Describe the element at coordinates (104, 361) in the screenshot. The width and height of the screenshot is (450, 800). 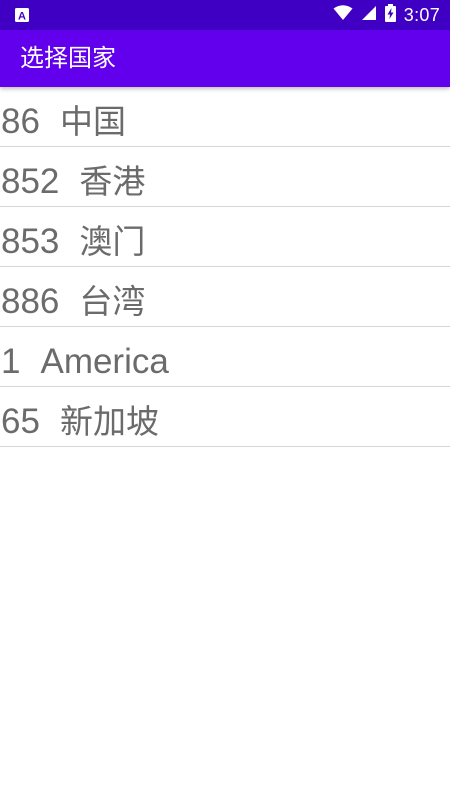
I see `country-name: America` at that location.